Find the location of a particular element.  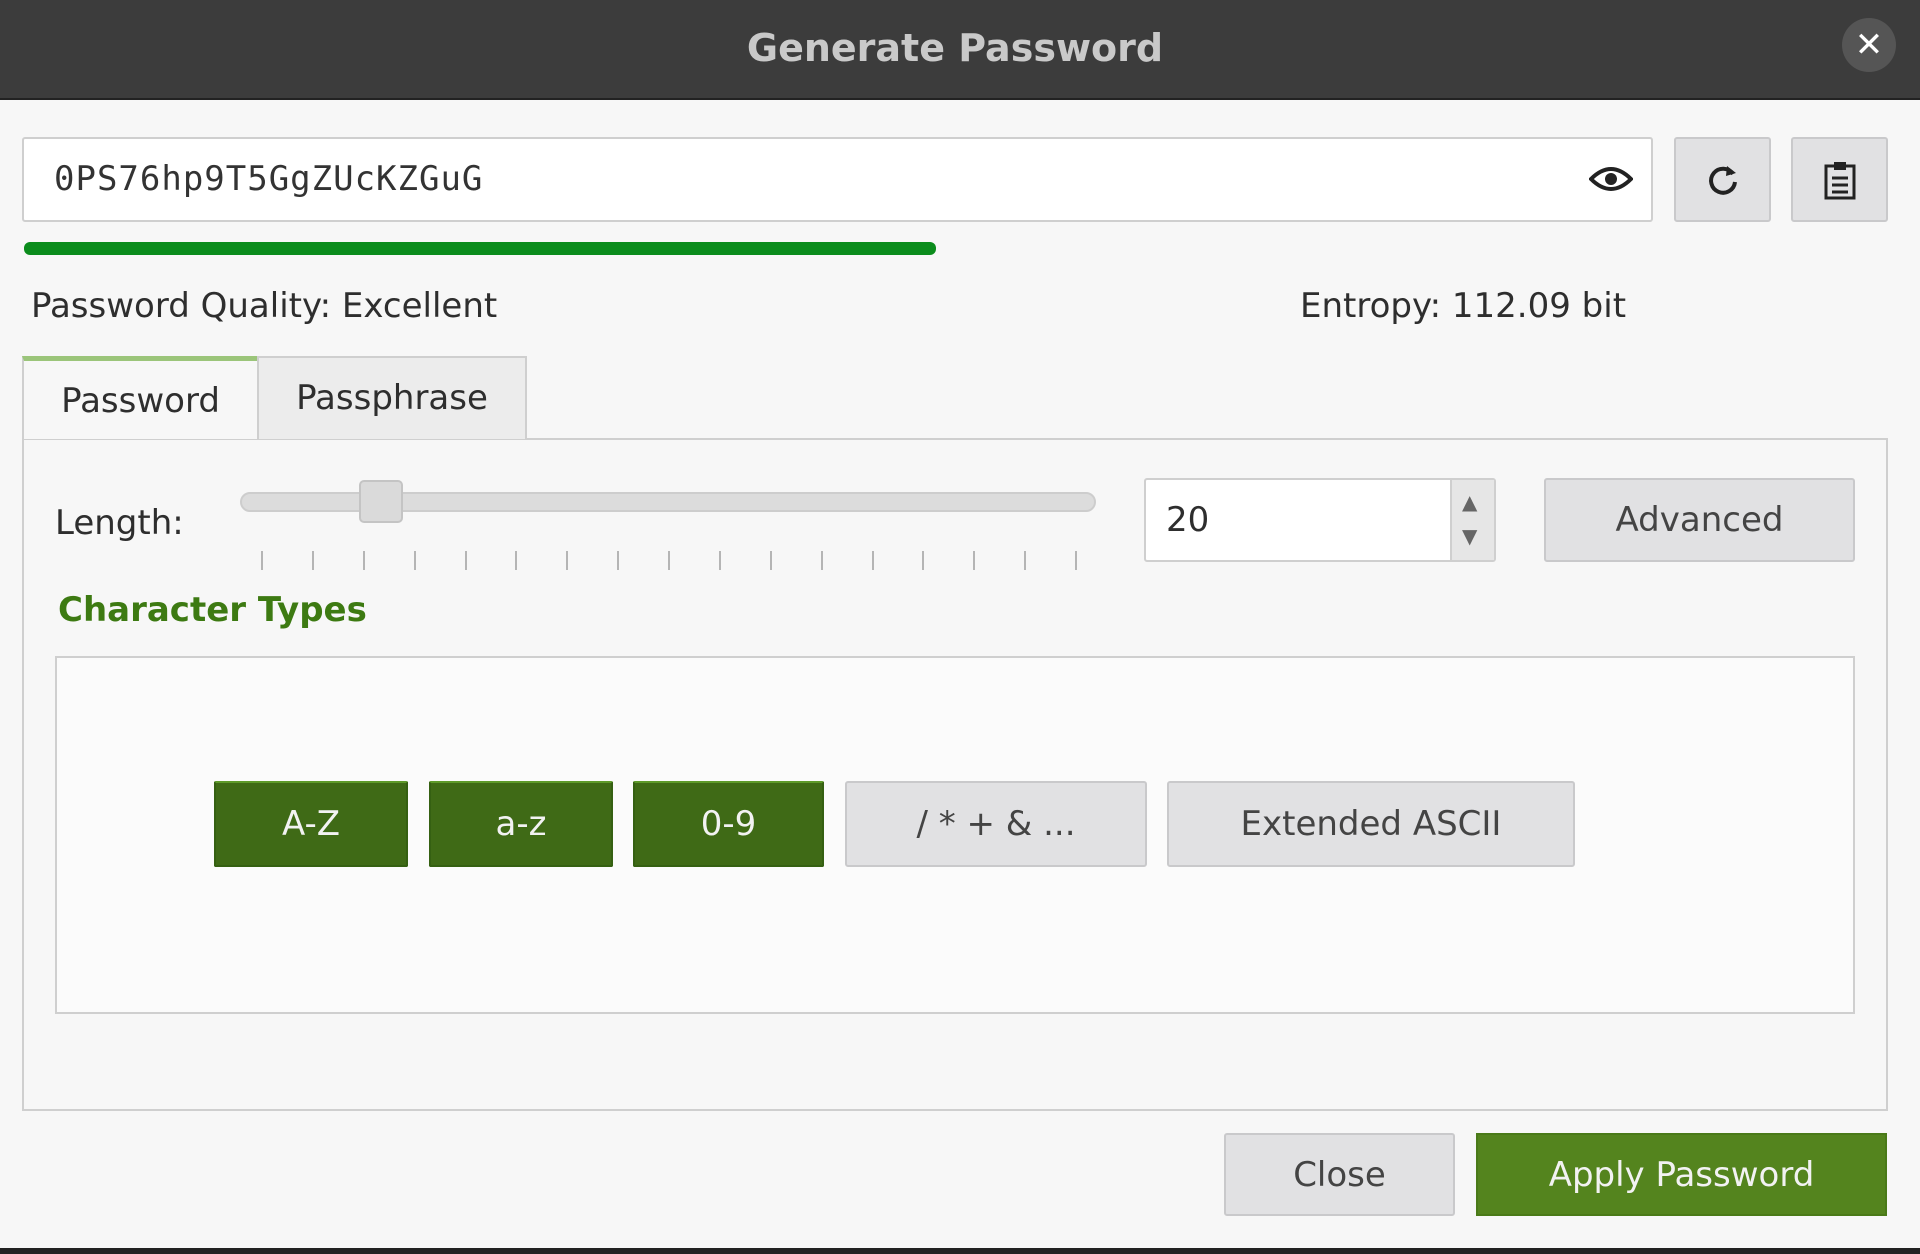

window-title: Generate Password is located at coordinates (955, 48).